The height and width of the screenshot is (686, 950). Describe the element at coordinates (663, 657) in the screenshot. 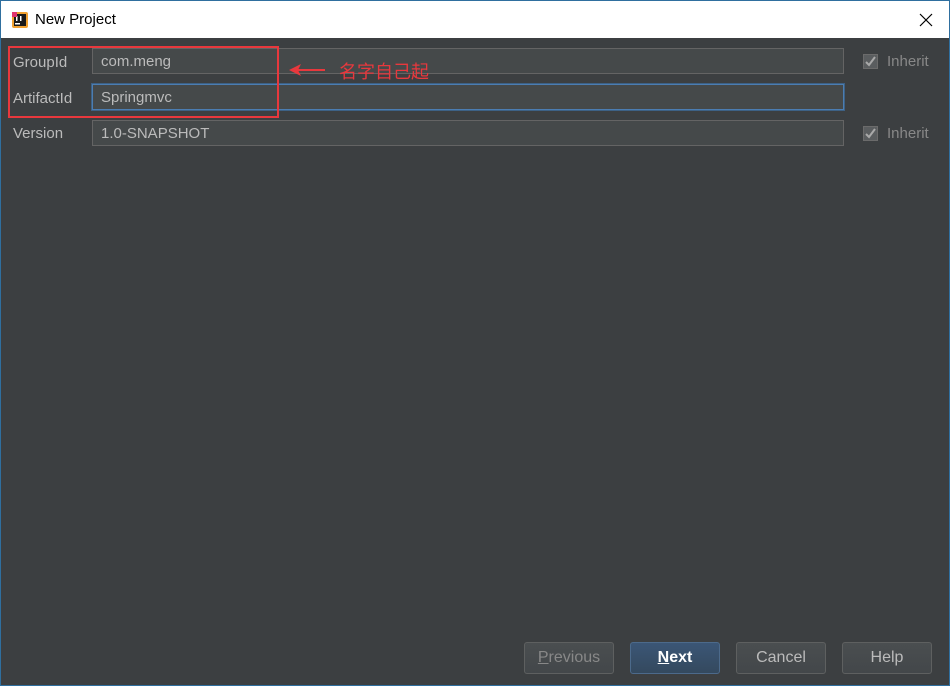

I see `next-mnemonic: N` at that location.